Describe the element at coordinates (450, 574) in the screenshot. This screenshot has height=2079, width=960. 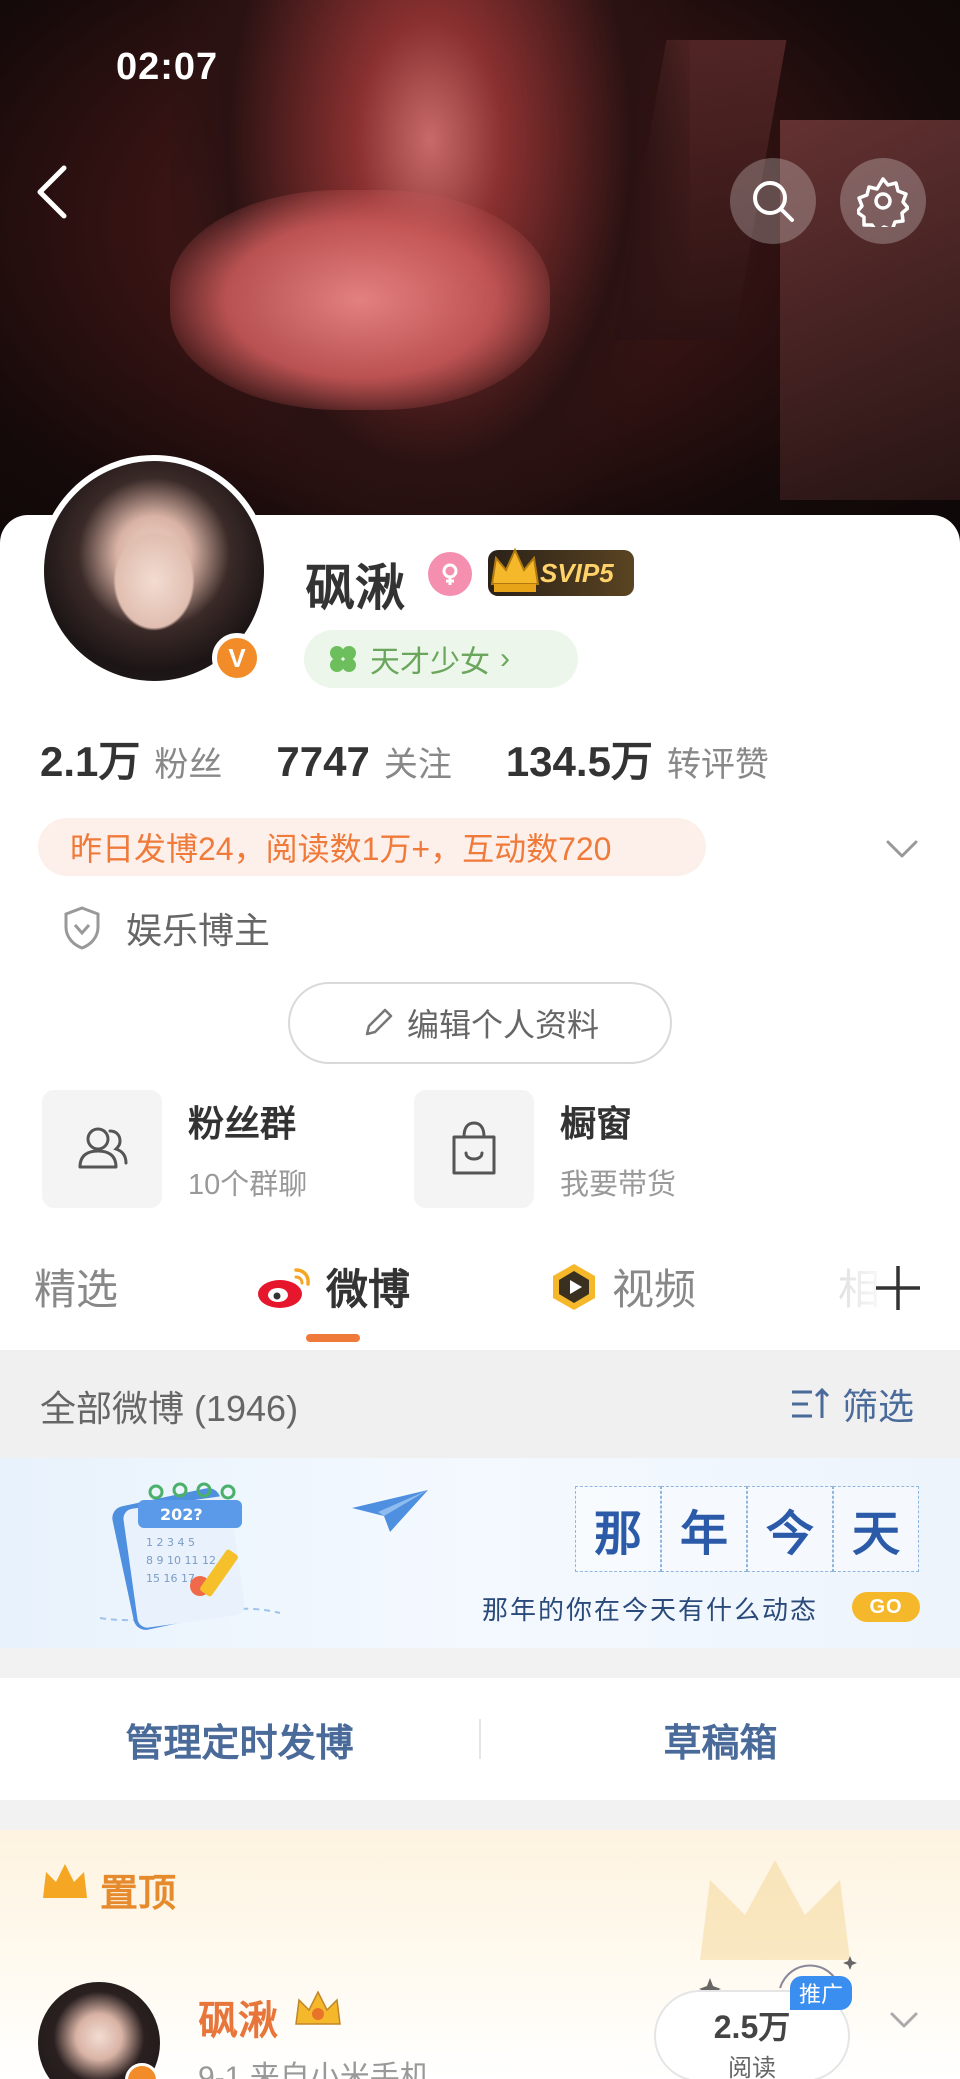
I see `female-gender-icon` at that location.